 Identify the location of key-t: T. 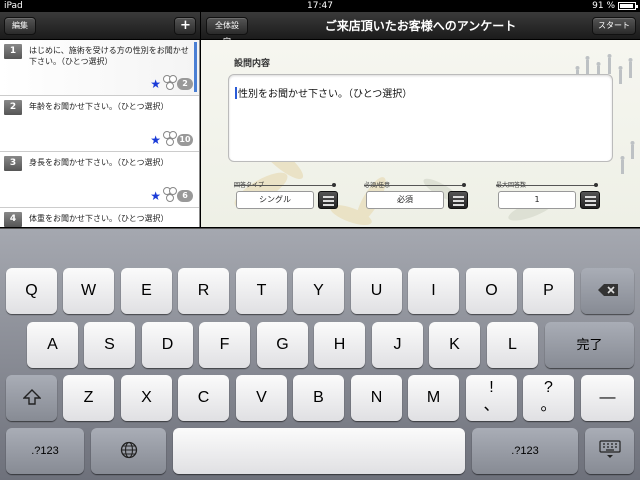
(261, 291).